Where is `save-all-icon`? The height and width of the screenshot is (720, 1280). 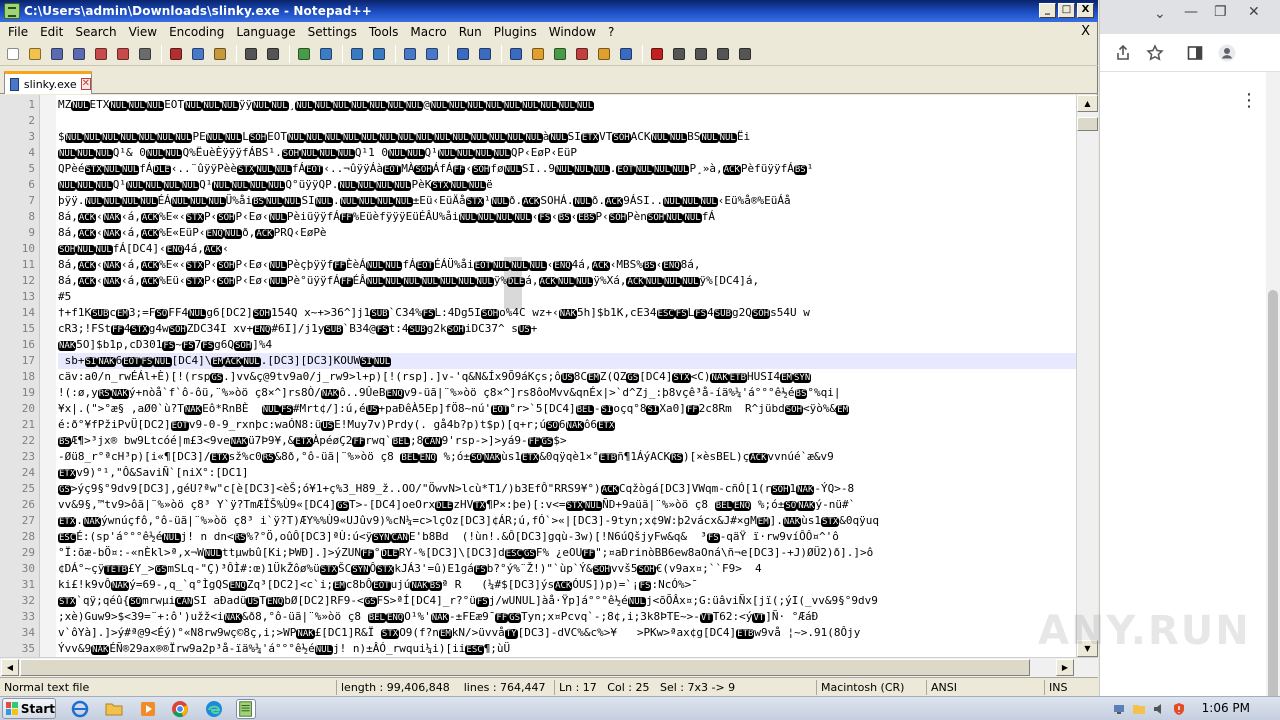 save-all-icon is located at coordinates (79, 54).